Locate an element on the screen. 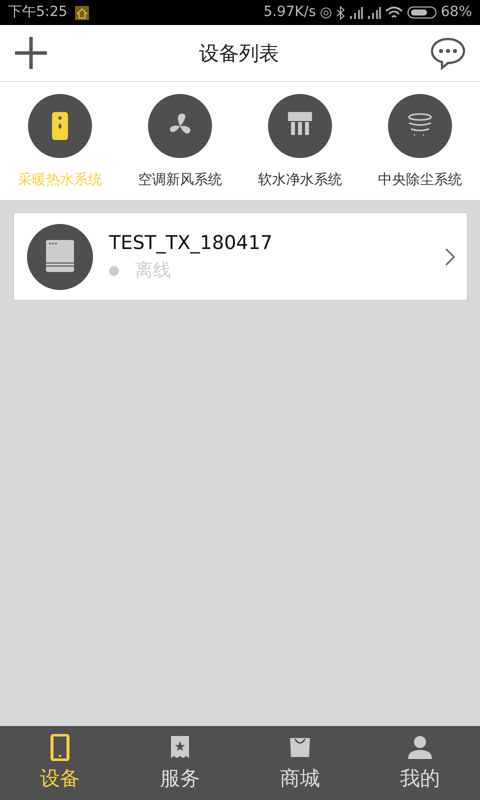 The image size is (480, 800). person-icon is located at coordinates (420, 747).